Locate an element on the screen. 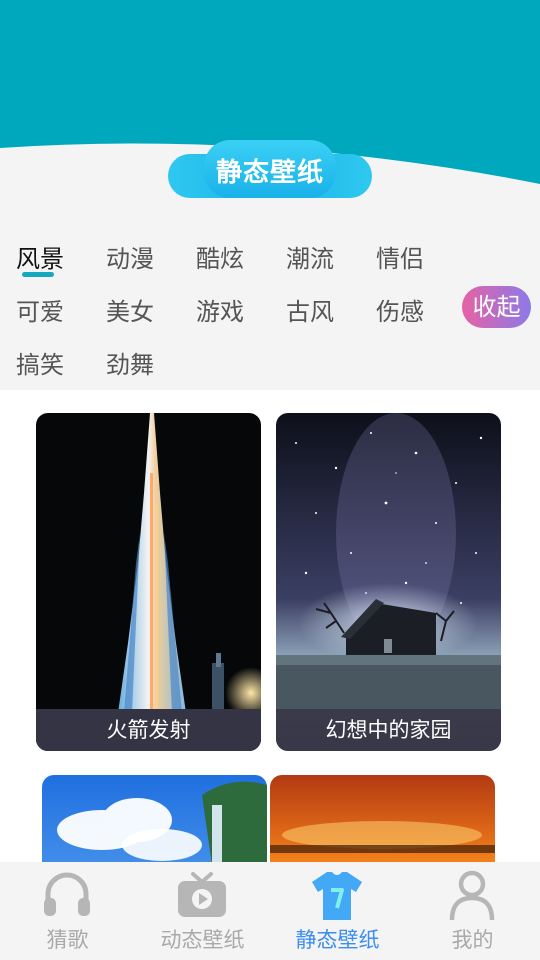 The width and height of the screenshot is (540, 960). nav-item-mine: 我的 is located at coordinates (472, 911).